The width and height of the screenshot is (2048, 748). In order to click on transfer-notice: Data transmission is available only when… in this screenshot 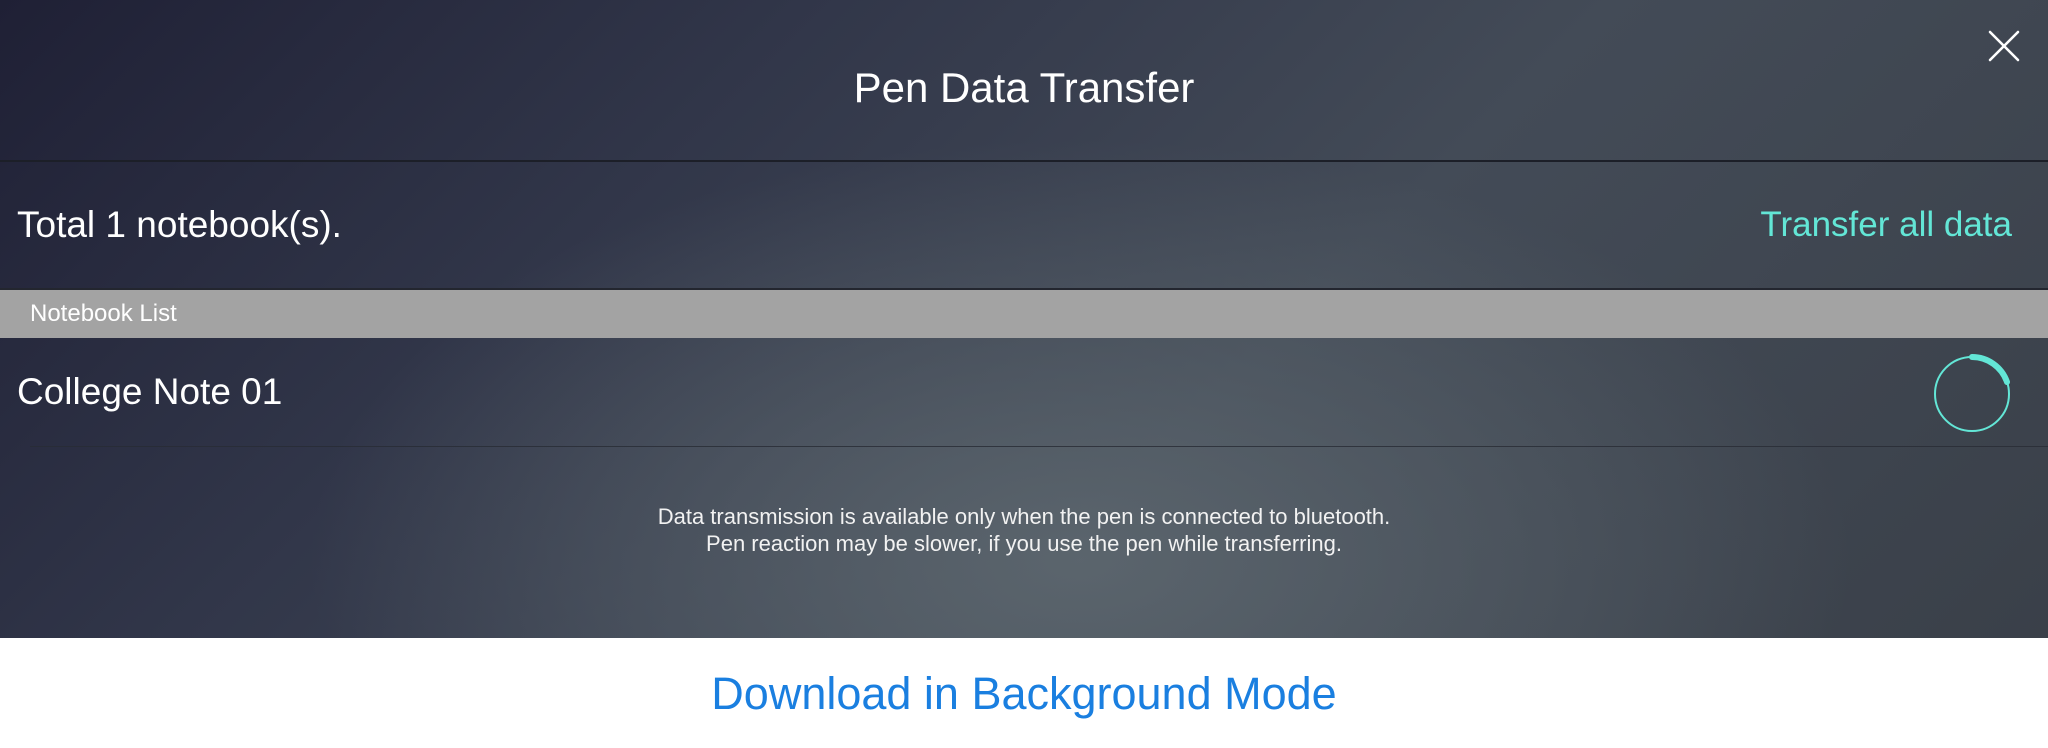, I will do `click(1024, 530)`.